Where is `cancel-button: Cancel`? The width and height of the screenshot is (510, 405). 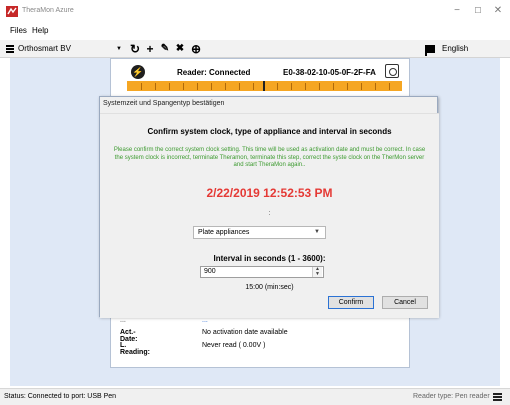
cancel-button: Cancel is located at coordinates (405, 302).